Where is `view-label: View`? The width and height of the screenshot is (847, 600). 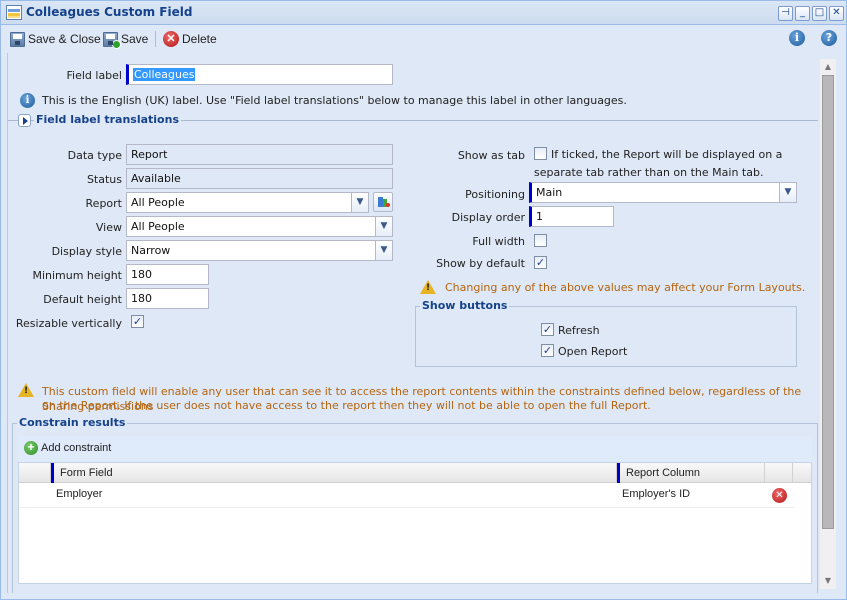
view-label: View is located at coordinates (108, 227).